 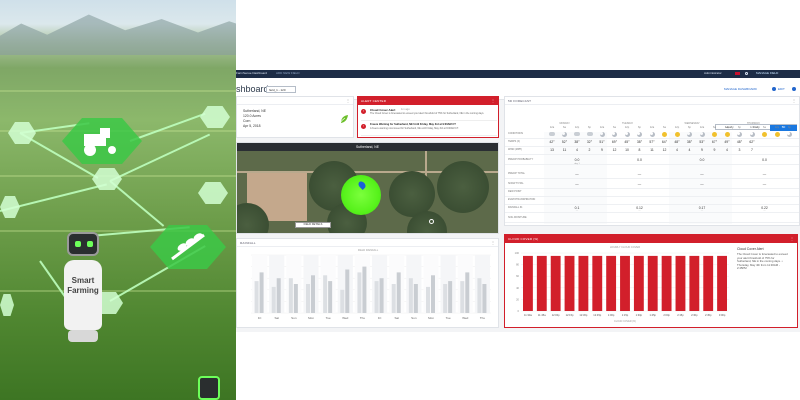 What do you see at coordinates (515, 191) in the screenshot?
I see `forecast-row-label: DEW POINT` at bounding box center [515, 191].